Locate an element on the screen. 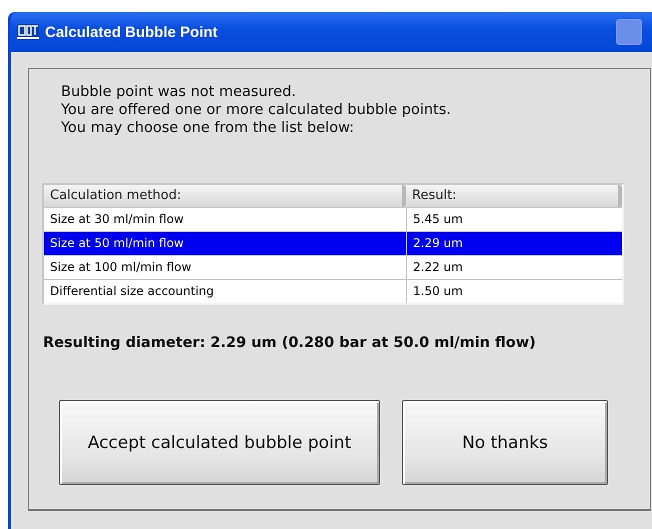 The width and height of the screenshot is (652, 529). table-cell: 1.50 um is located at coordinates (514, 291).